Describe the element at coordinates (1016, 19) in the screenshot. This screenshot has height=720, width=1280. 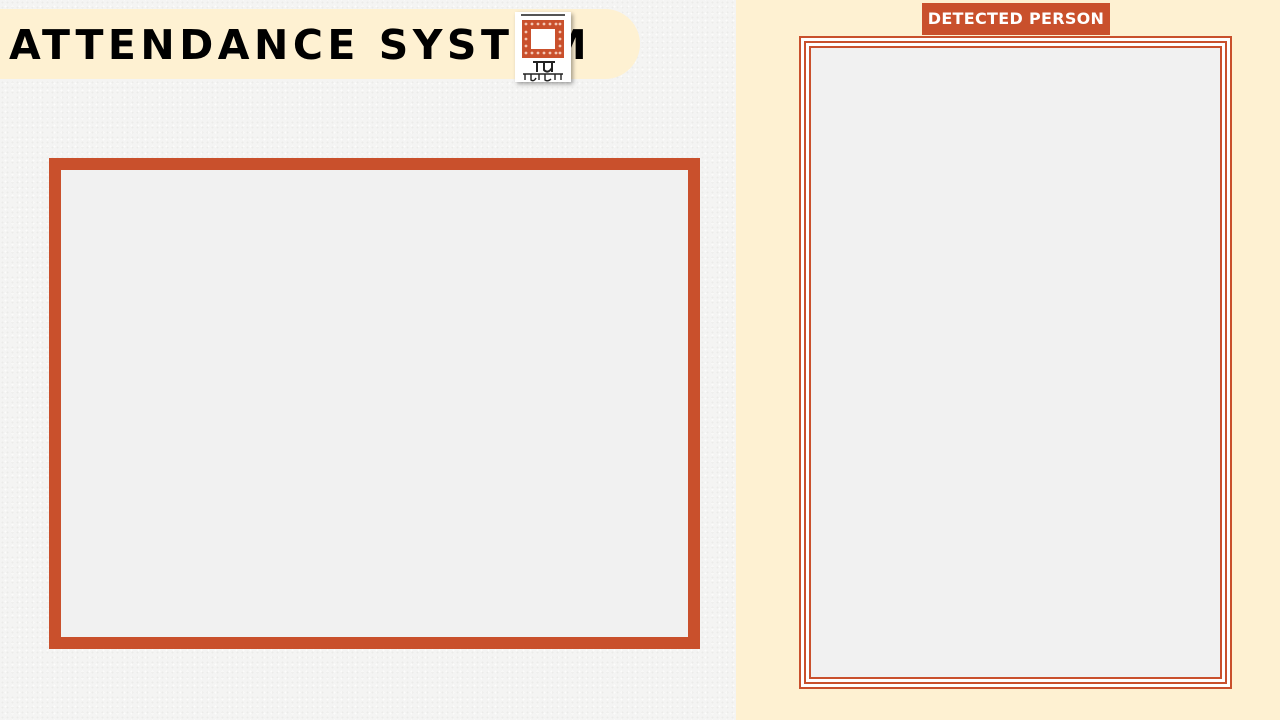
I see `detected-person-label: DETECTED PERSON` at that location.